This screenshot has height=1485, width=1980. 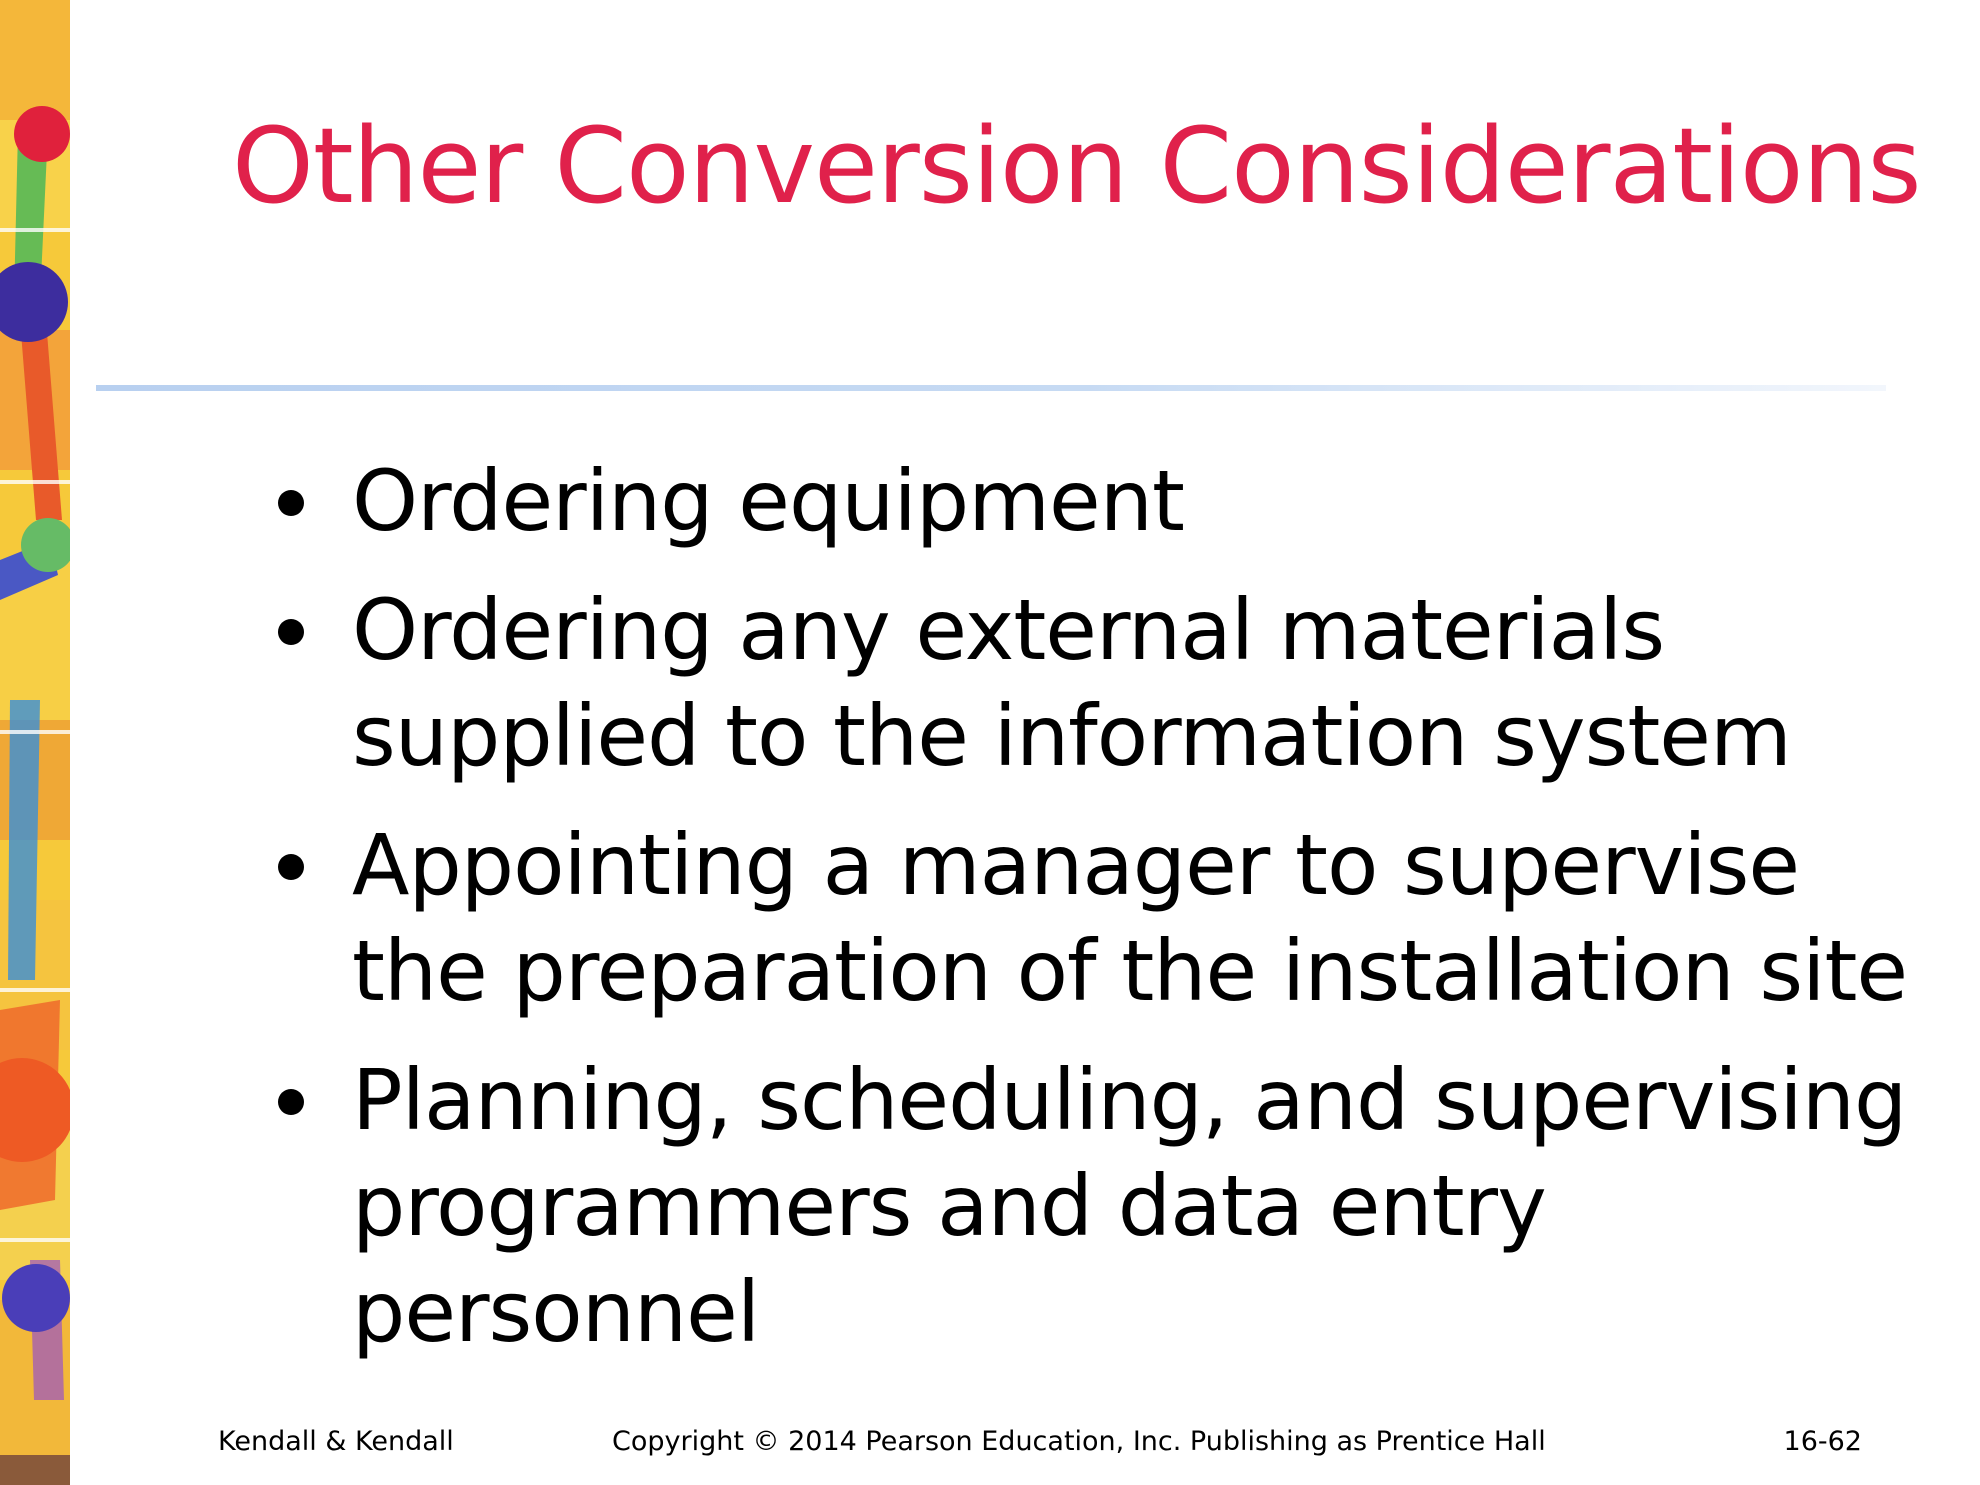 I want to click on bullet-item: Ordering equipment, so click(x=1090, y=501).